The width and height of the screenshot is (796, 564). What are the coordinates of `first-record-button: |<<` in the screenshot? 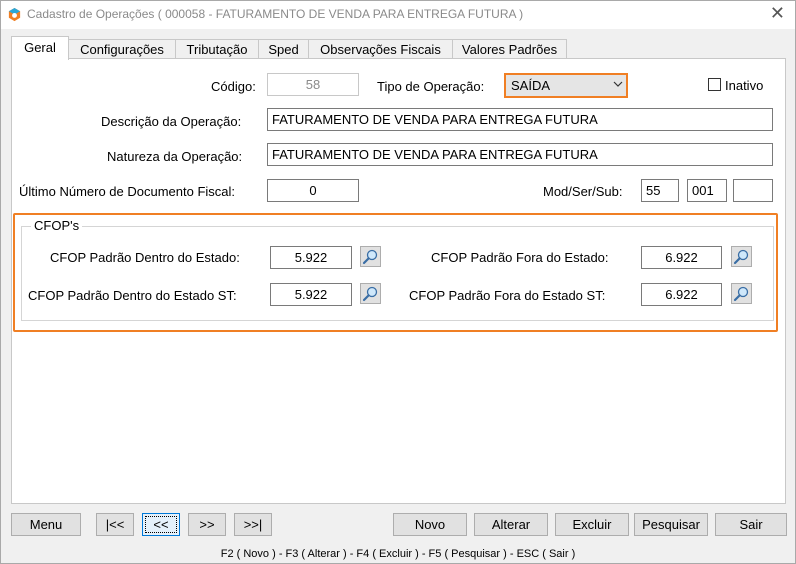 It's located at (115, 524).